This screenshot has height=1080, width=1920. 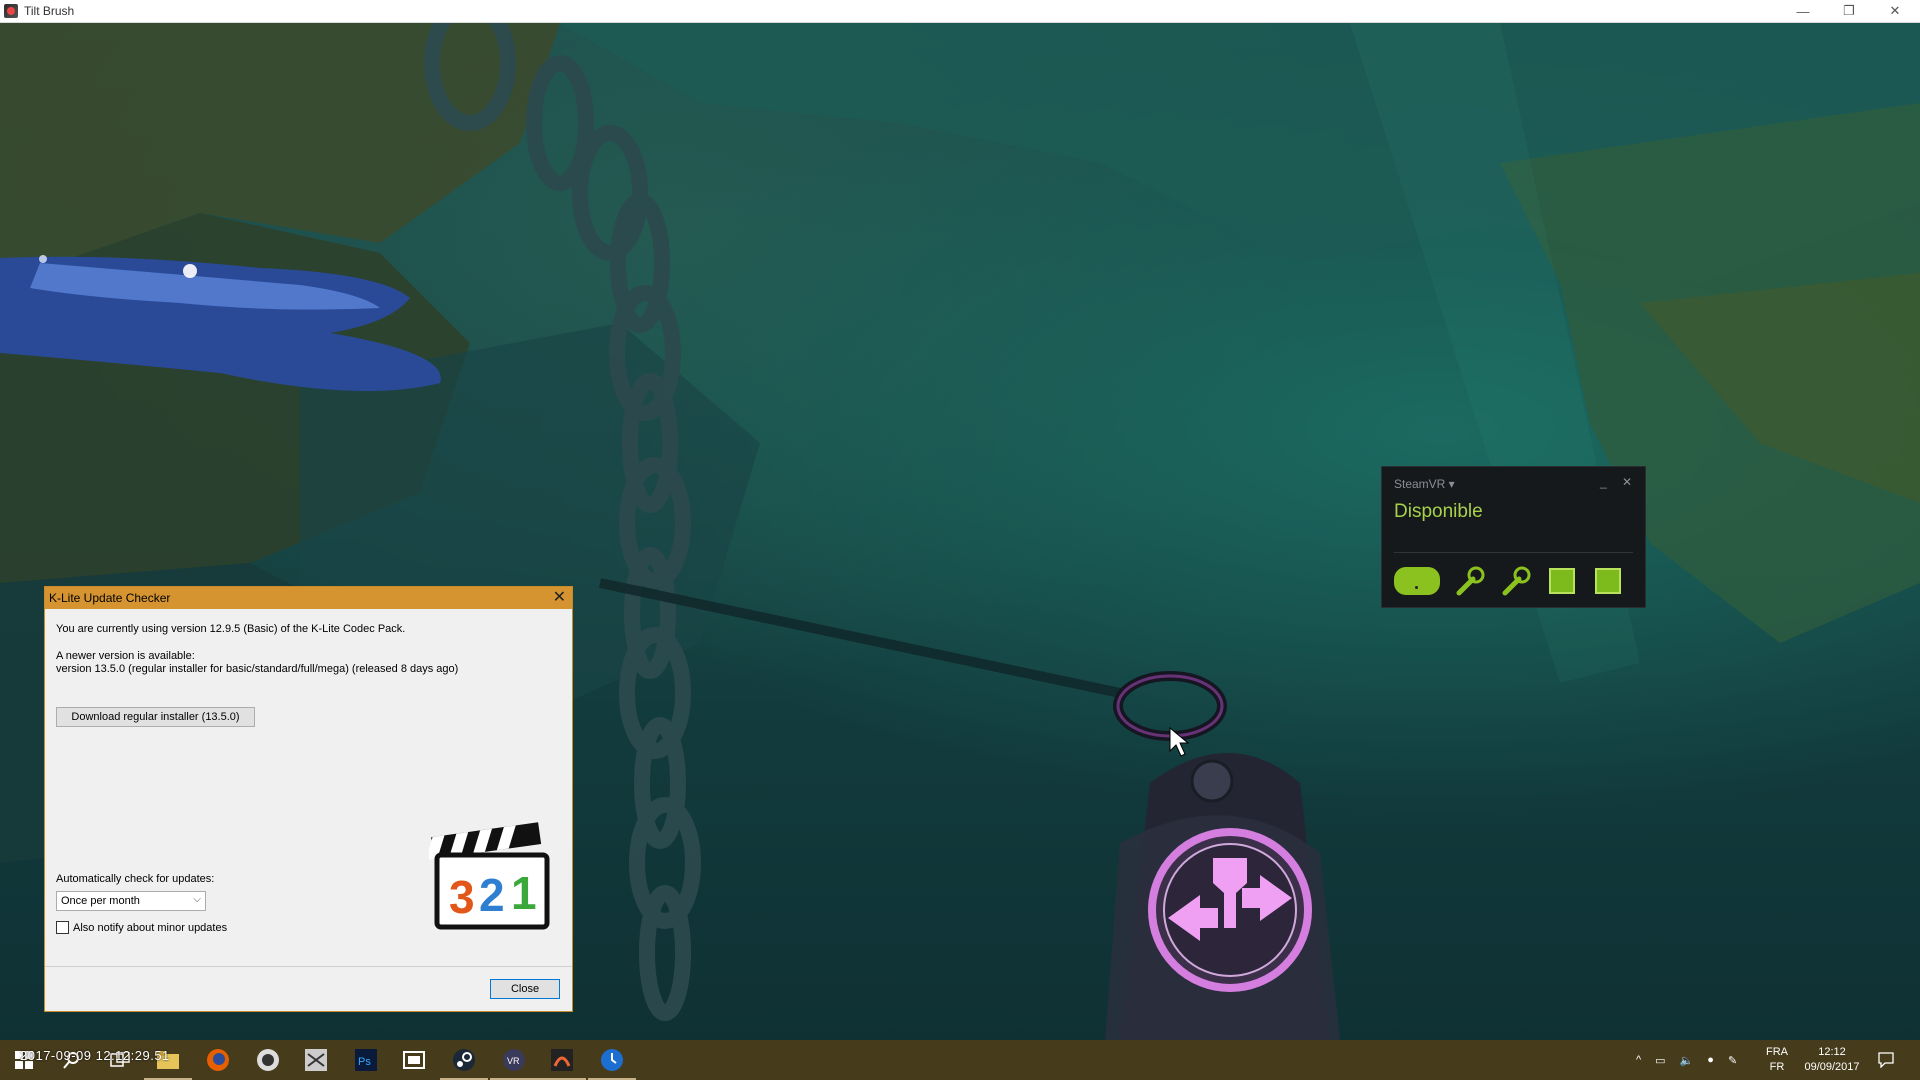 I want to click on window-close-button: ✕, so click(x=1895, y=11).